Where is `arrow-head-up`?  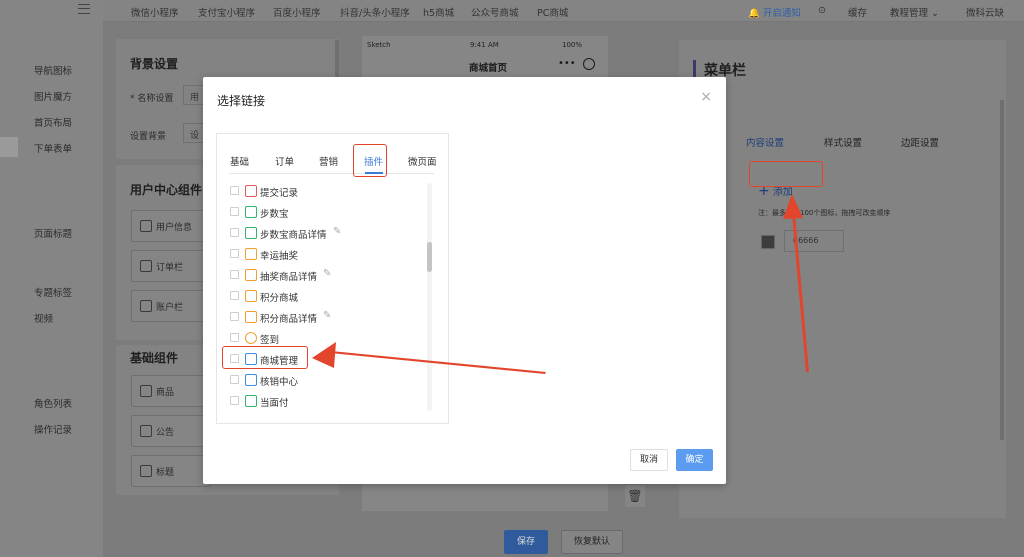 arrow-head-up is located at coordinates (793, 206).